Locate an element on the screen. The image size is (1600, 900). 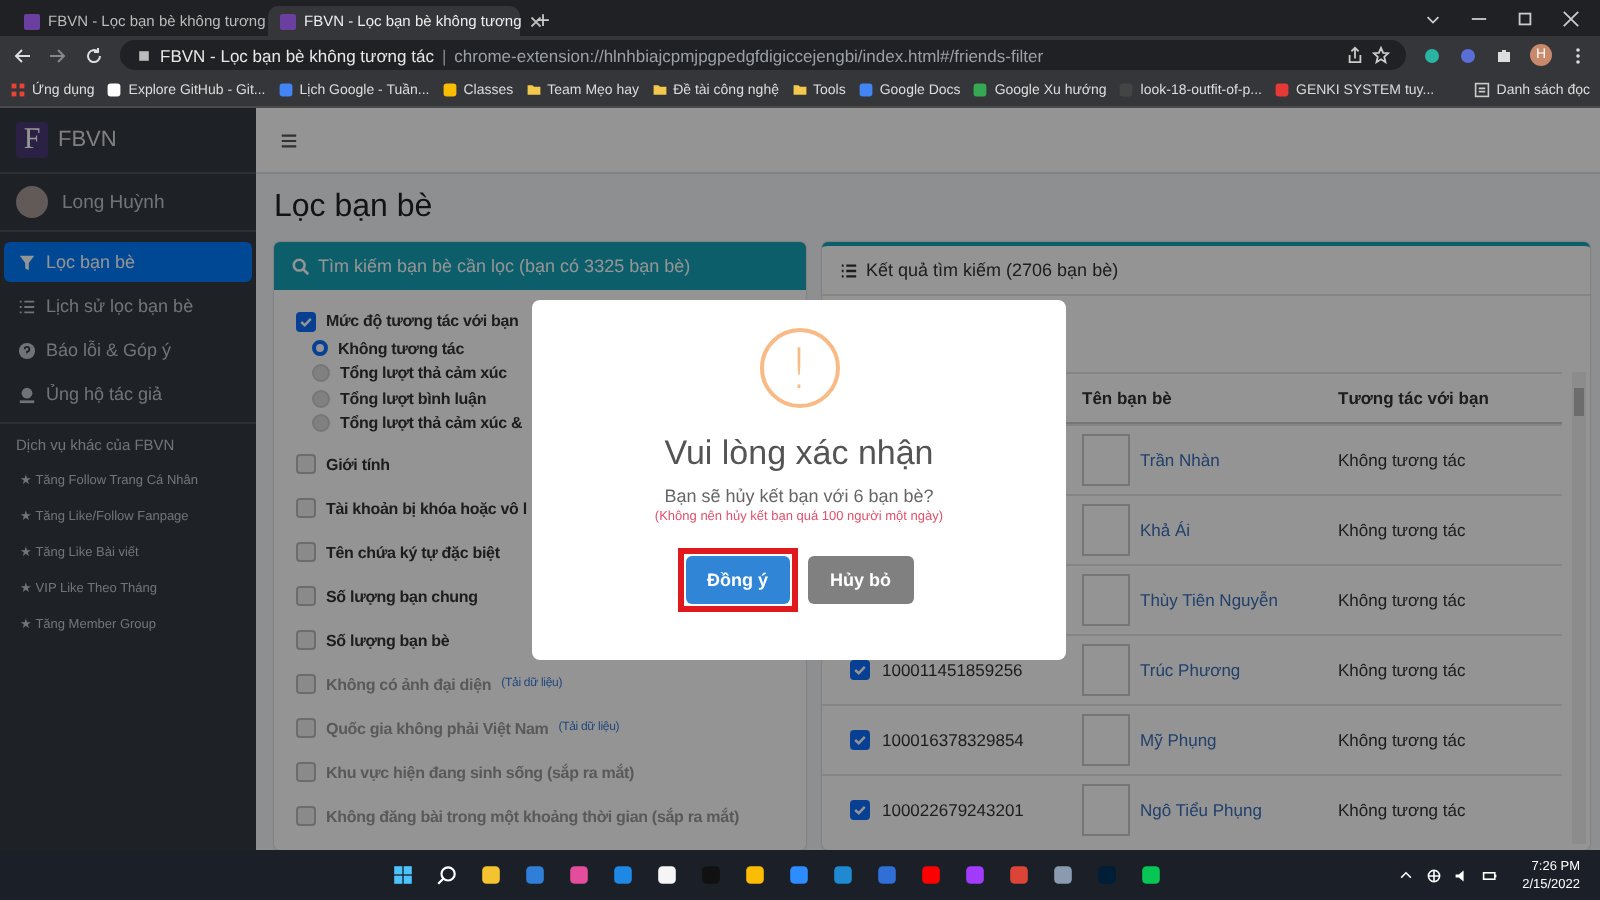
filter-label: Quốc gia không phải Việt Nam is located at coordinates (437, 728).